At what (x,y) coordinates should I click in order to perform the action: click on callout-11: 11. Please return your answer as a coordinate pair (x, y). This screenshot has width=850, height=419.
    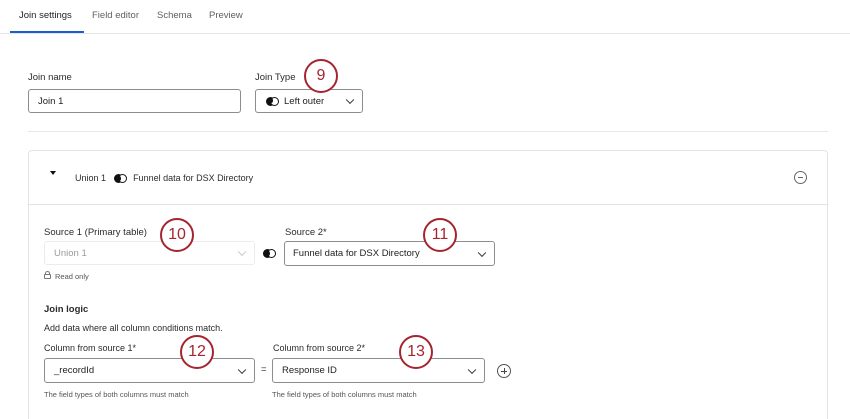
    Looking at the image, I should click on (440, 235).